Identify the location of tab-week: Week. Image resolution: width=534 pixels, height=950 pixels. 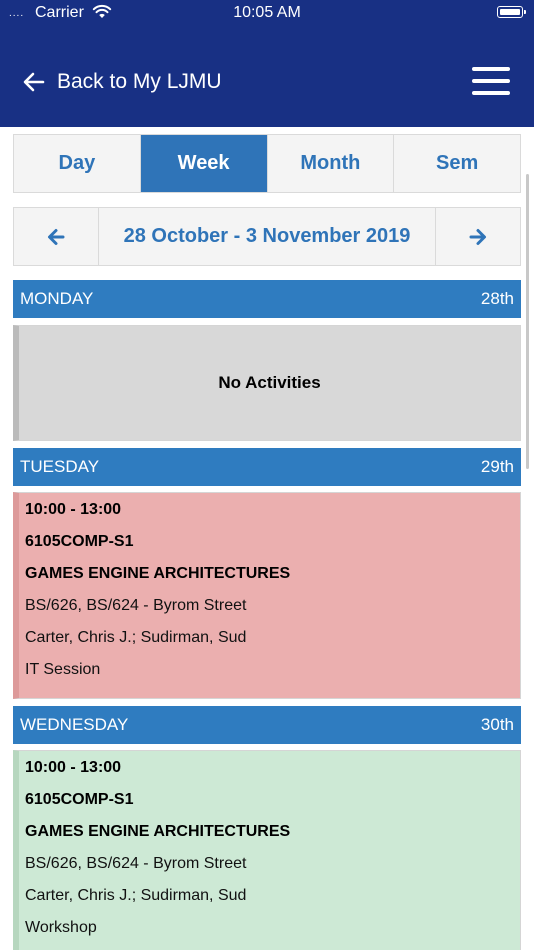
(204, 163).